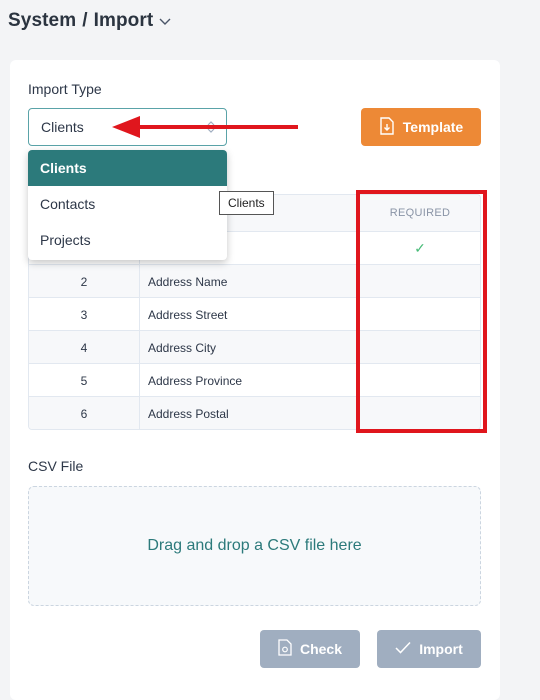  I want to click on annotation-highlight-box, so click(421, 311).